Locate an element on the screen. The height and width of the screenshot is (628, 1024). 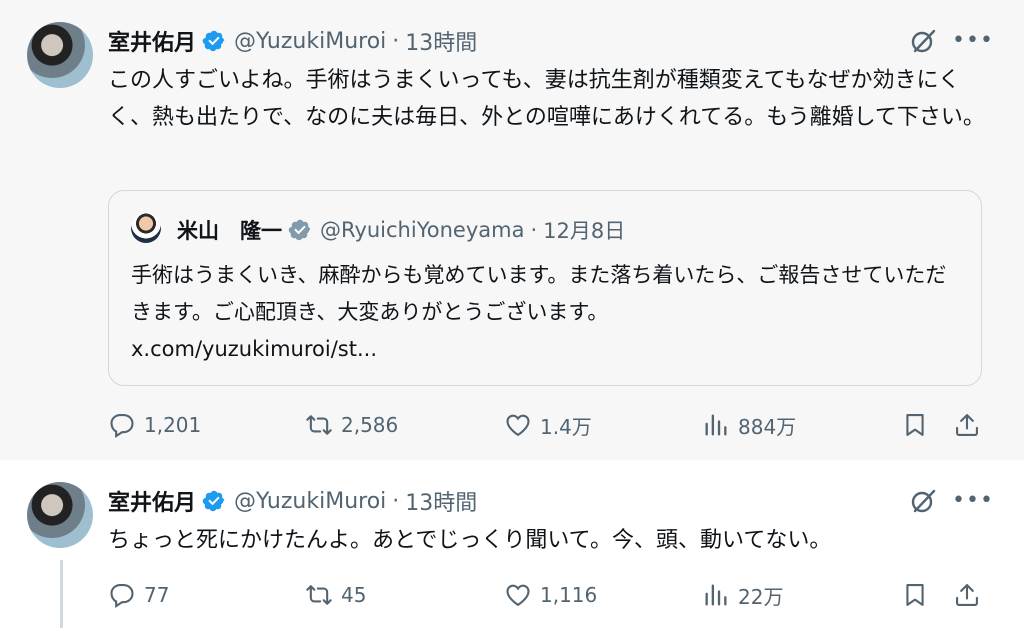
reply-button: 1,201 is located at coordinates (154, 425).